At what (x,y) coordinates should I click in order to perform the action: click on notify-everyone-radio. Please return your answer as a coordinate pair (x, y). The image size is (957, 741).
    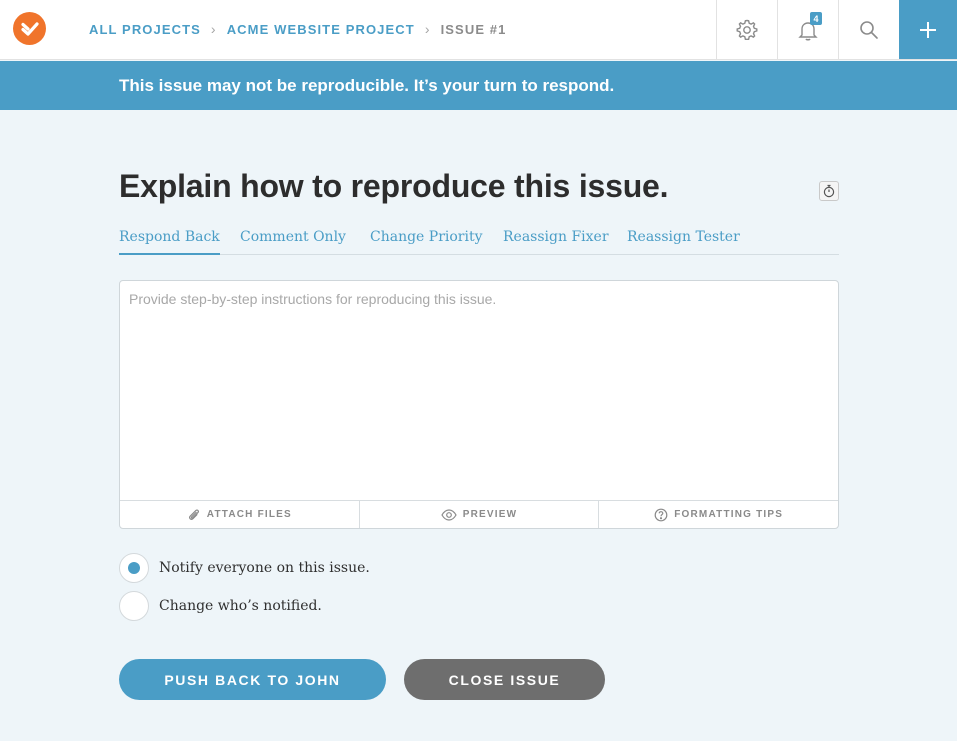
    Looking at the image, I should click on (134, 568).